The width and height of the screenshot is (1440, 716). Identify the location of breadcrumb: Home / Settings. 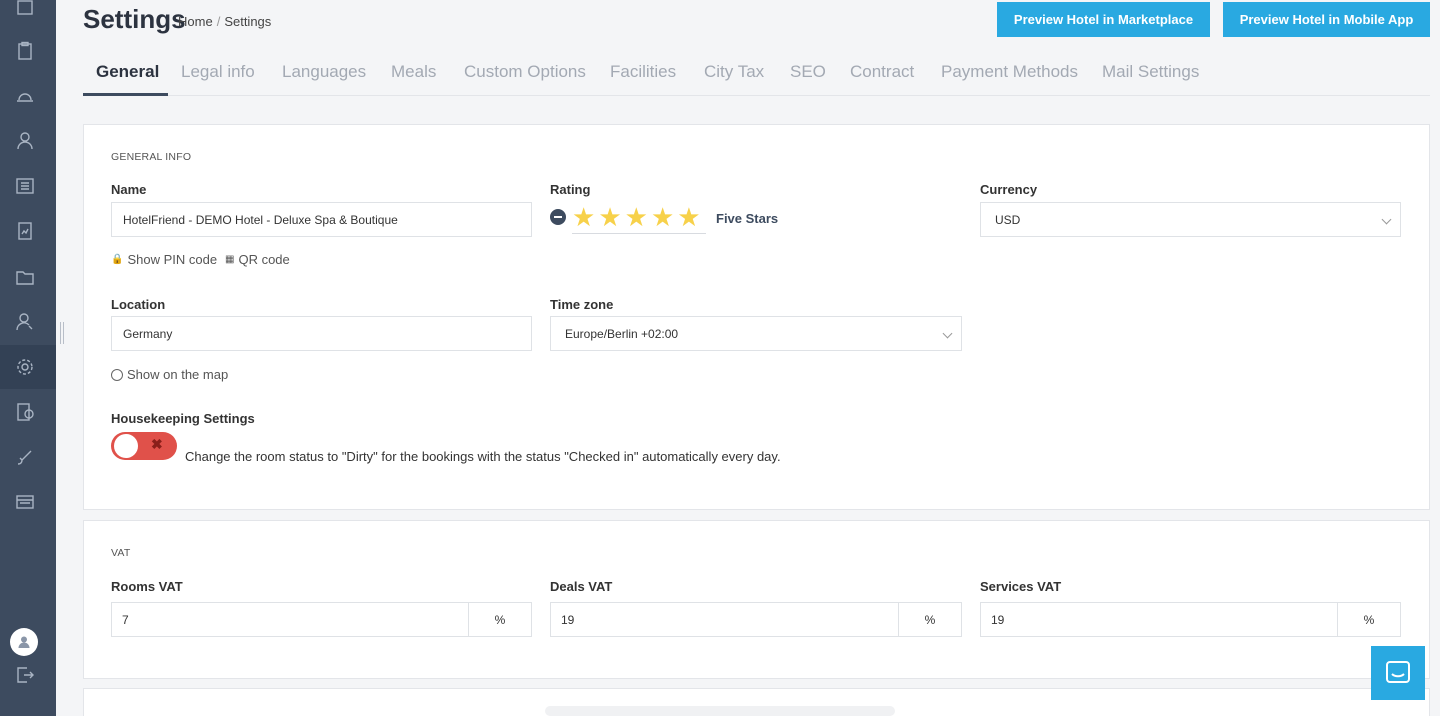
(225, 21).